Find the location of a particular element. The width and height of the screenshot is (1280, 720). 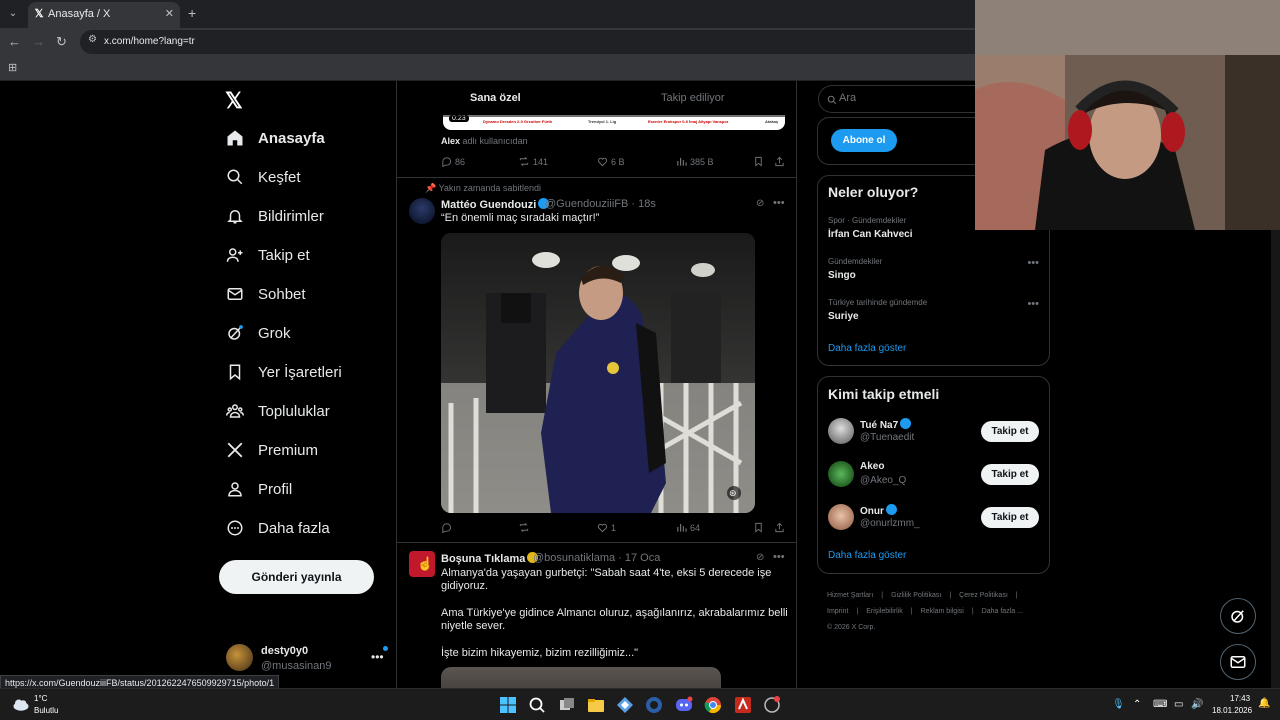

nav-item-bookmarks: Yer İşaretleri is located at coordinates (304, 372).